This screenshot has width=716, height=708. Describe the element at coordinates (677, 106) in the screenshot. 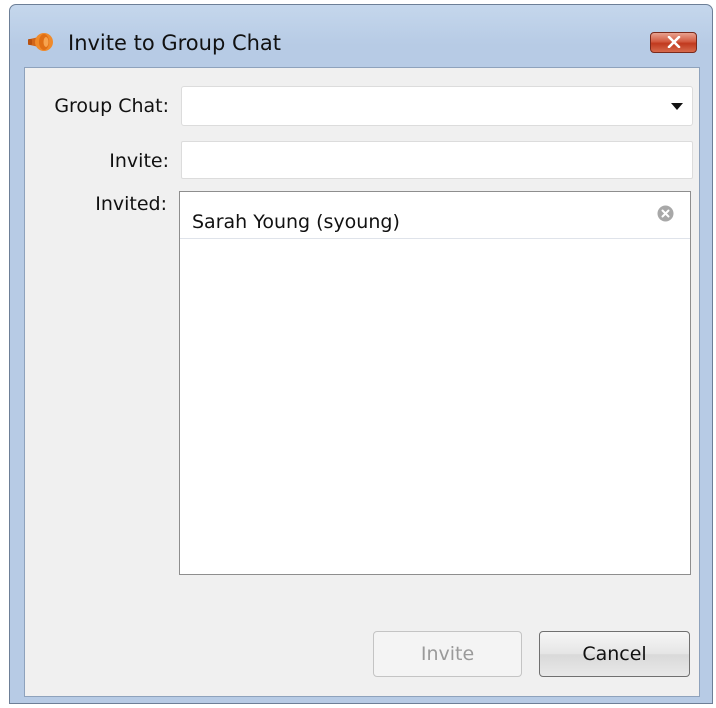

I see `chevron-down-icon` at that location.